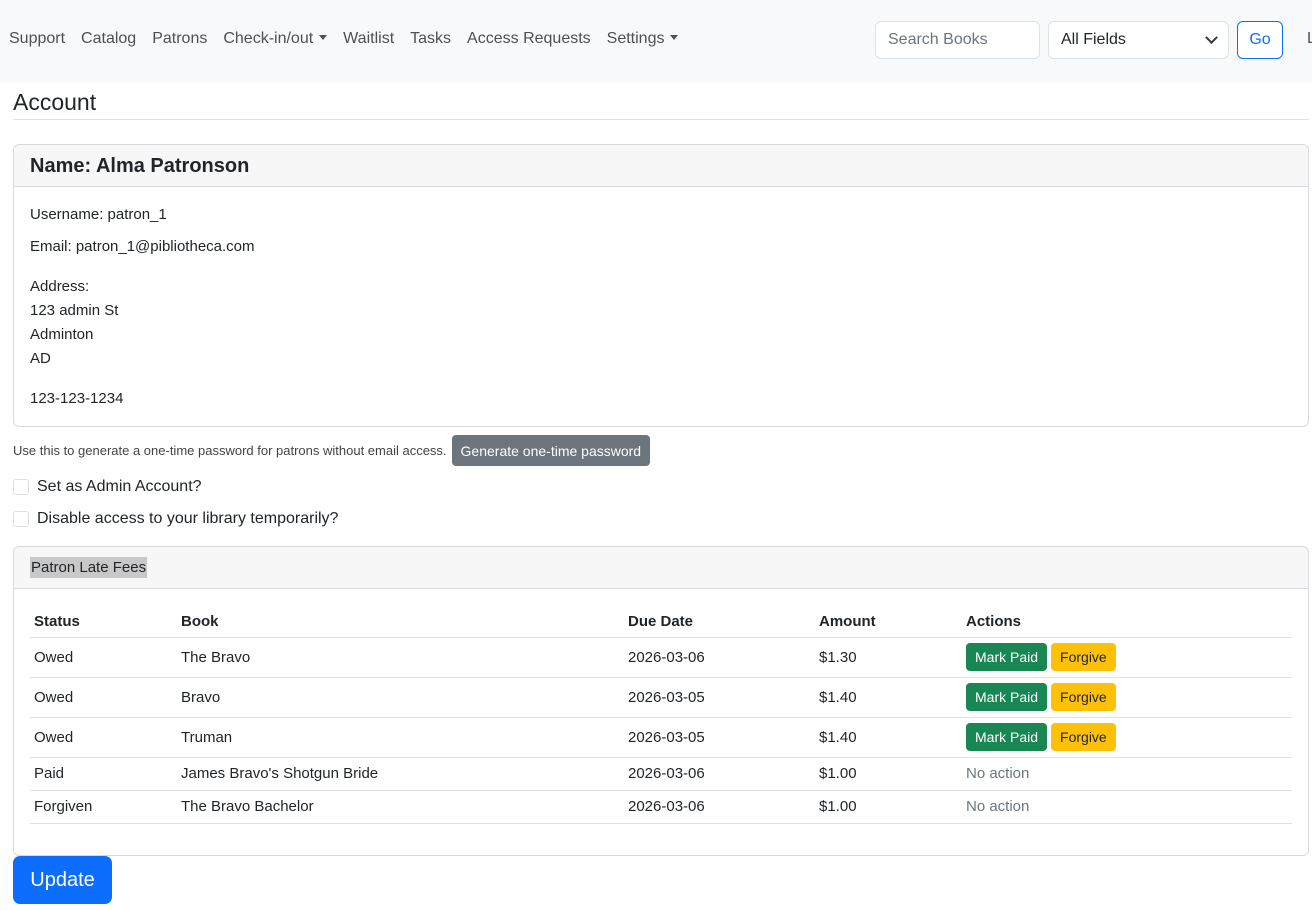 The width and height of the screenshot is (1312, 910). I want to click on update-button: Update, so click(62, 880).